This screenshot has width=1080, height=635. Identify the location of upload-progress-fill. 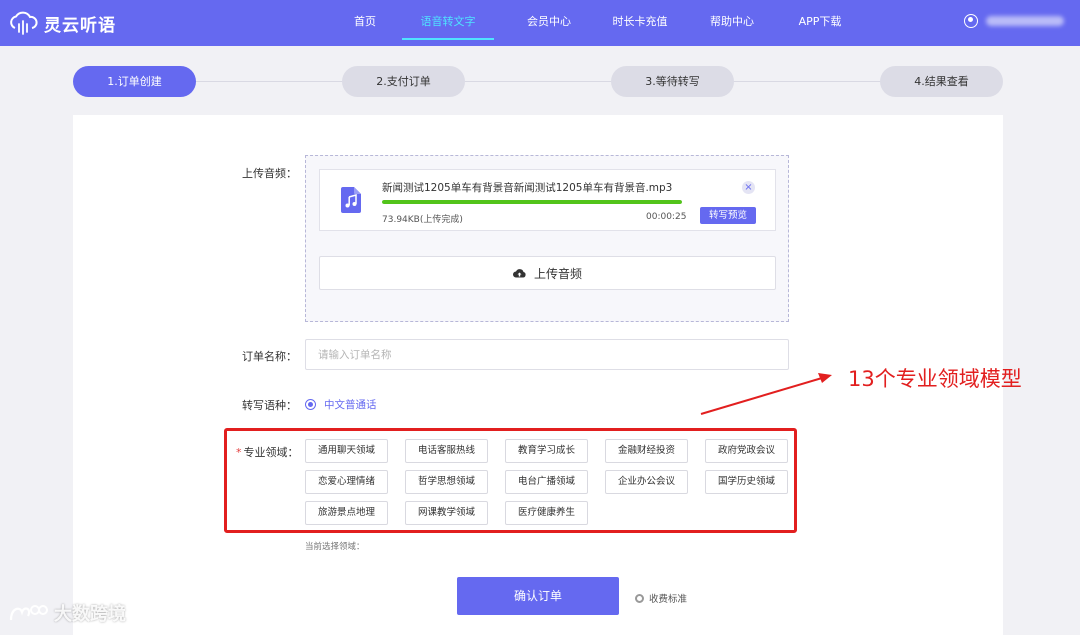
(532, 202).